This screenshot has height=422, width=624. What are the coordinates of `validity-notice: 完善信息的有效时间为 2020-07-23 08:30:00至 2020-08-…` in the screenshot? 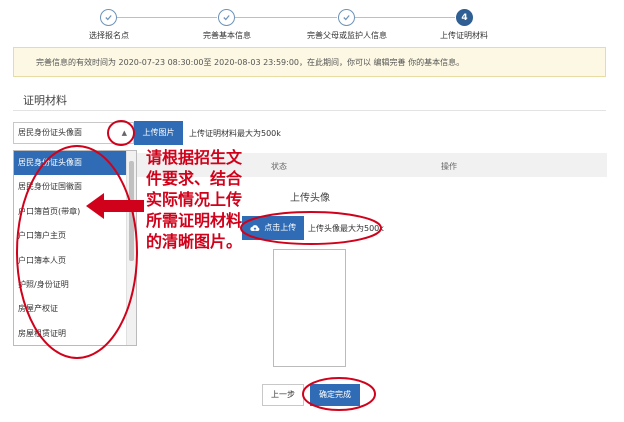 It's located at (309, 62).